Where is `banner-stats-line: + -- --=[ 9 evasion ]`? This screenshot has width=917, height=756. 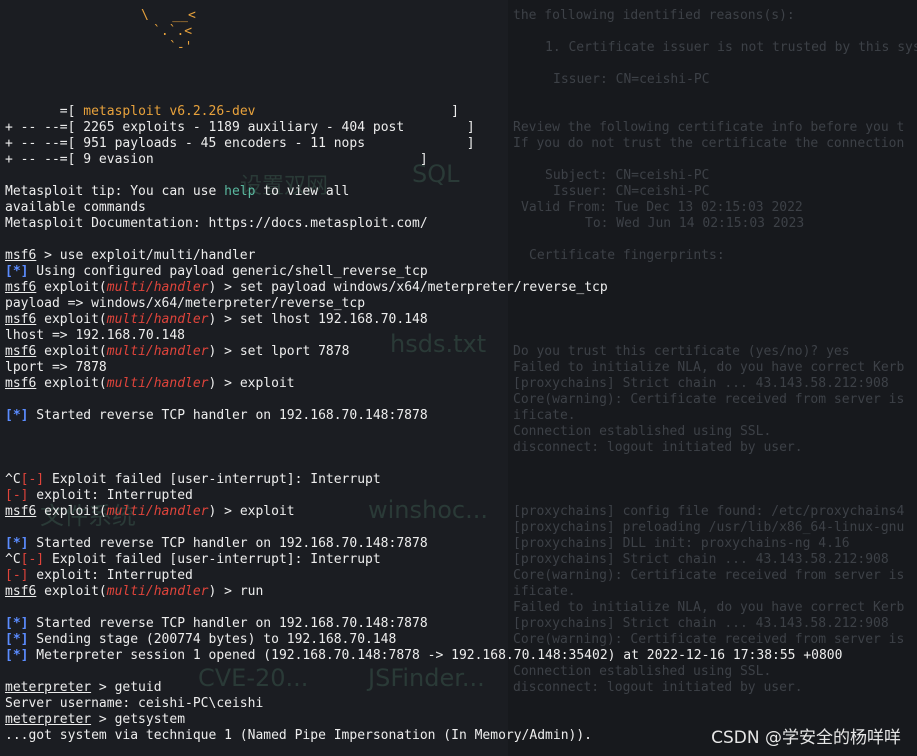 banner-stats-line: + -- --=[ 9 evasion ] is located at coordinates (216, 160).